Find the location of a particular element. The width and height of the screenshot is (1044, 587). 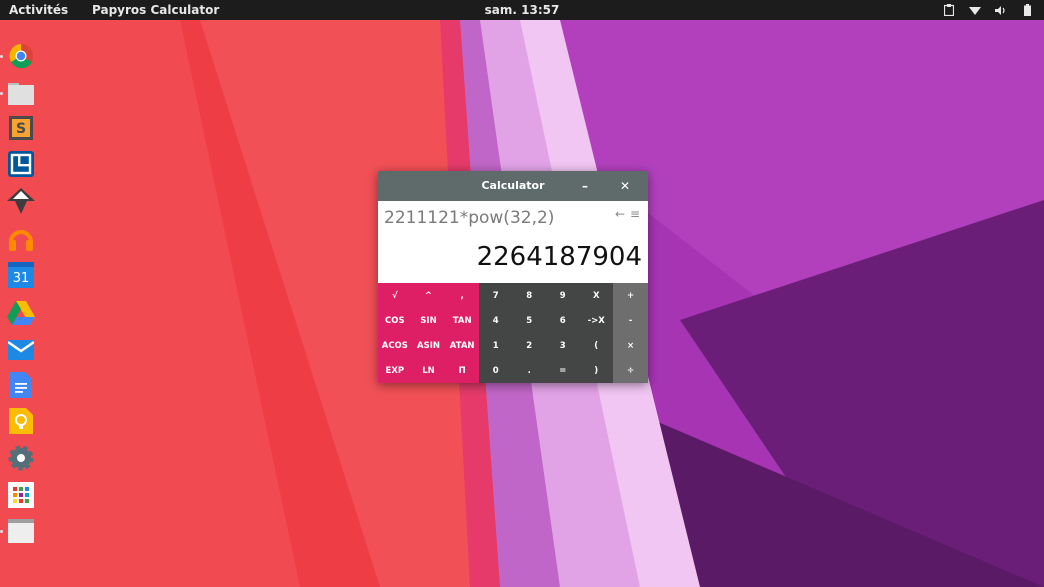

fn-key-sqrt: √ is located at coordinates (395, 295).